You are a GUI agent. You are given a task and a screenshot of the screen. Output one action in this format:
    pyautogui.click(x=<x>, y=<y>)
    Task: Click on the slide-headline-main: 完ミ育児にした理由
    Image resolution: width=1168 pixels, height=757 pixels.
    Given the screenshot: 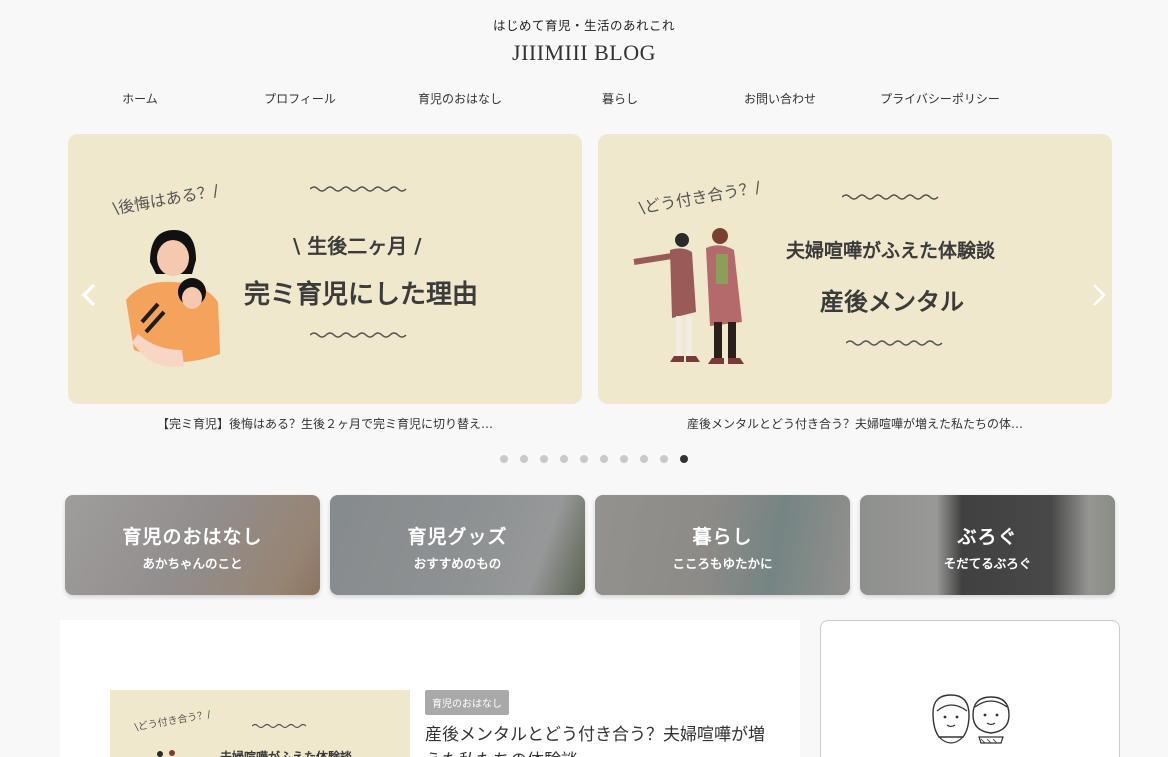 What is the action you would take?
    pyautogui.click(x=361, y=295)
    